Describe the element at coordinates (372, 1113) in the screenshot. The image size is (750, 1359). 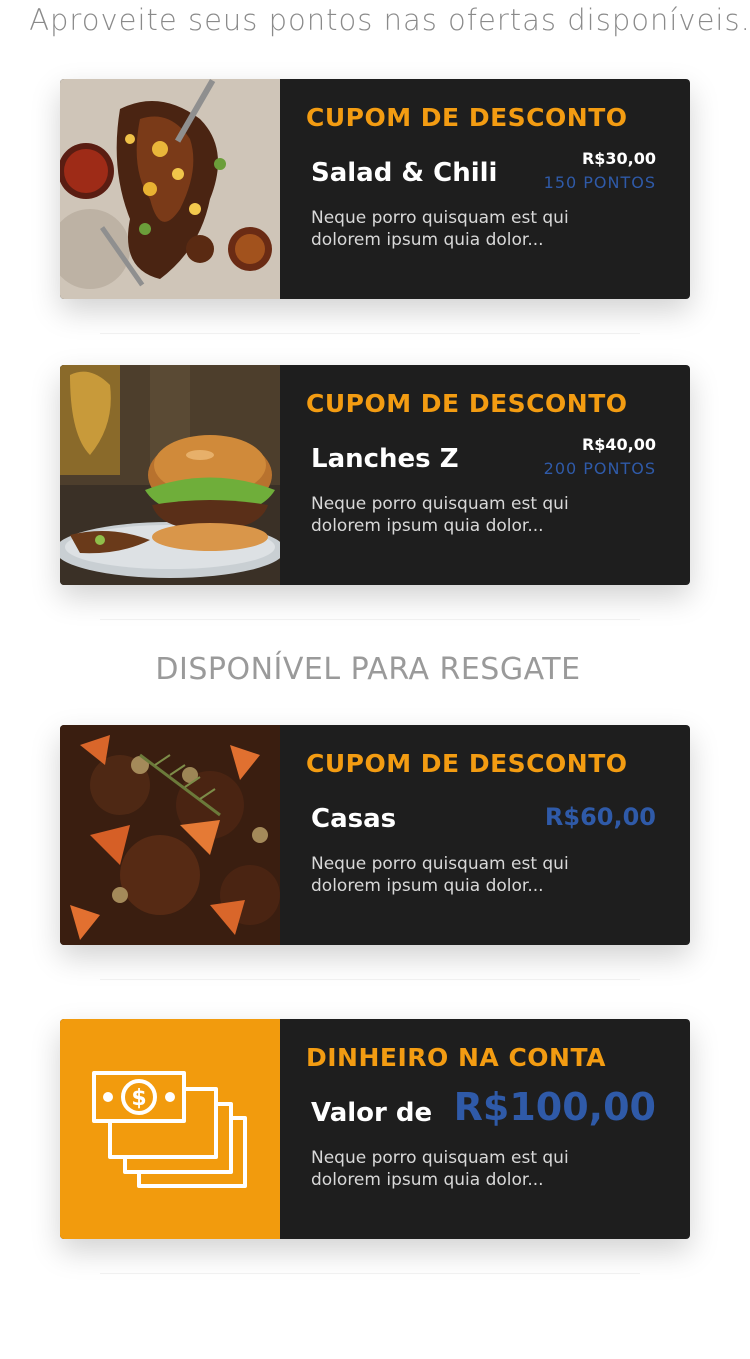
I see `offer-title: Valor de` at that location.